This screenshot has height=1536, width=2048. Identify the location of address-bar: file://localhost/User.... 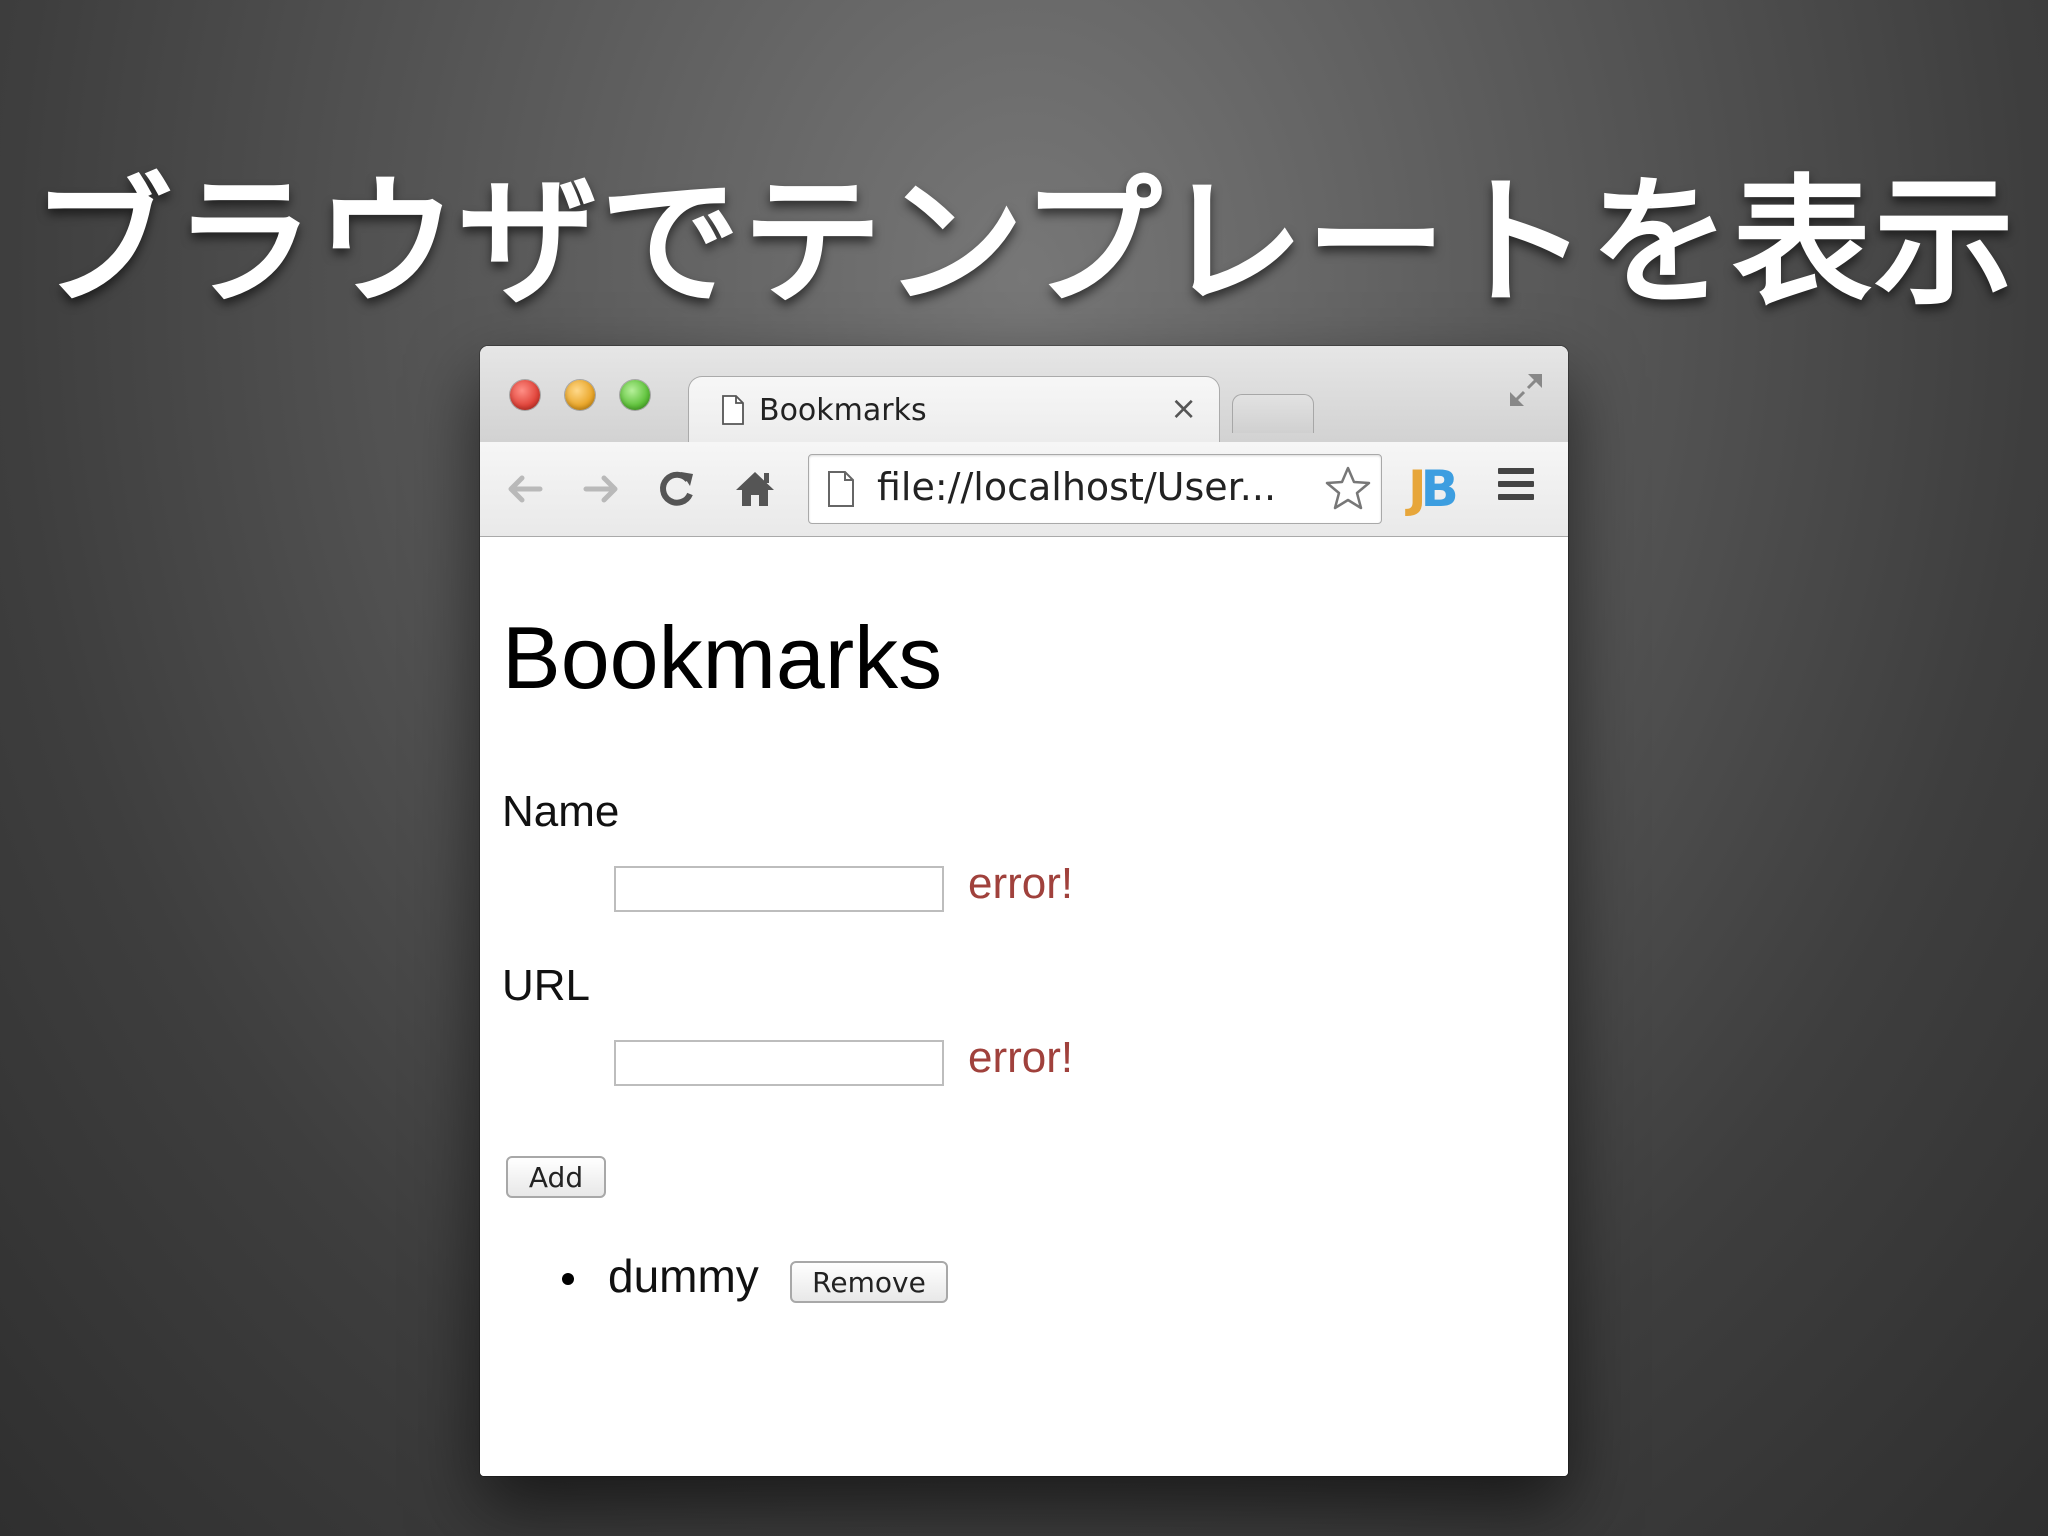
(1095, 489).